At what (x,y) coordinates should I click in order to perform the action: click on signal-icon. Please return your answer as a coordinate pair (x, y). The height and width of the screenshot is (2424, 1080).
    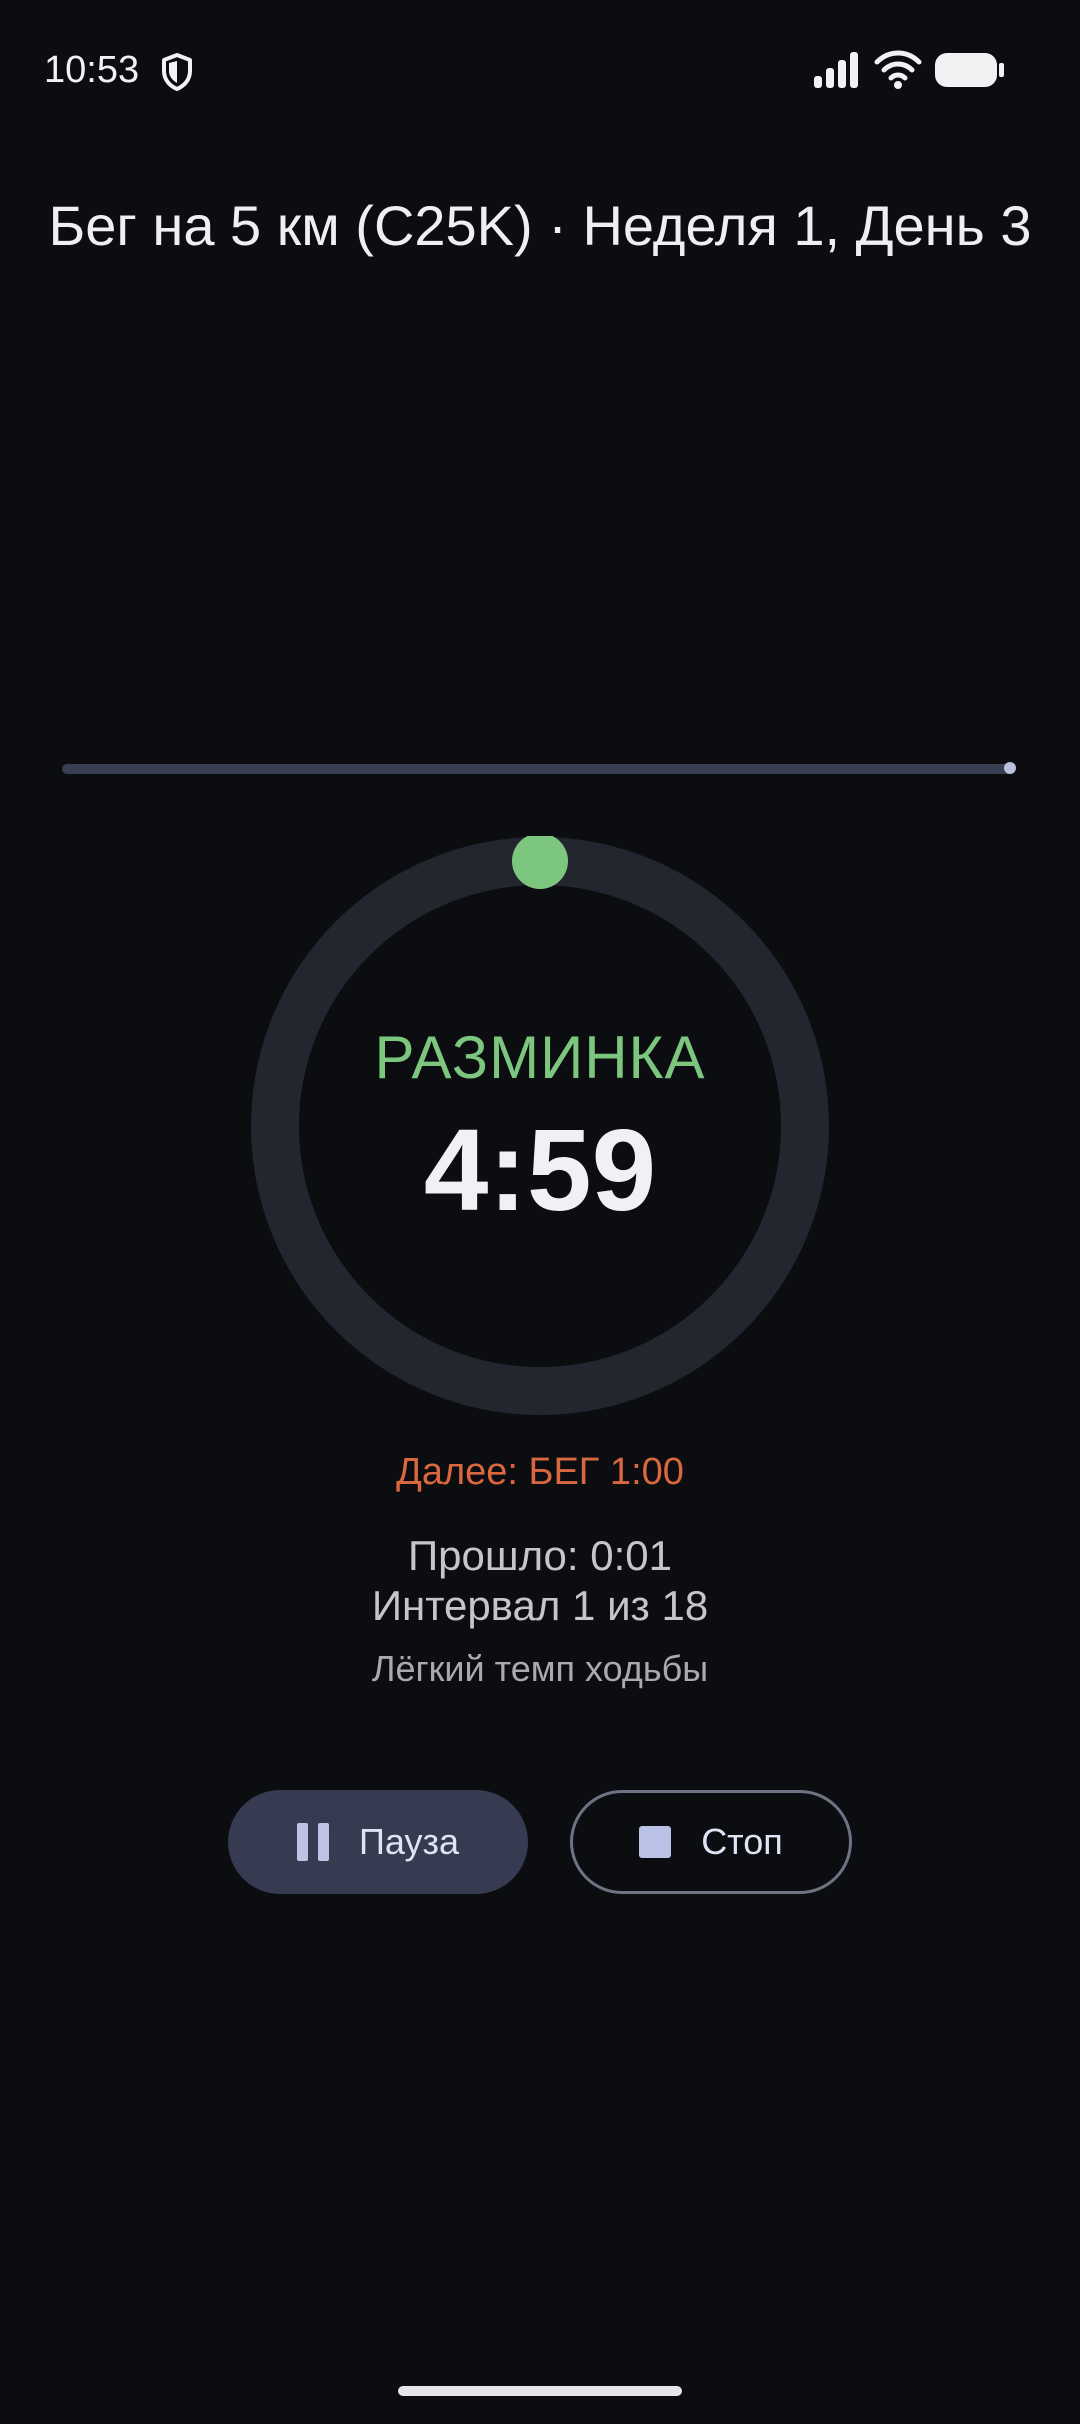
    Looking at the image, I should click on (837, 70).